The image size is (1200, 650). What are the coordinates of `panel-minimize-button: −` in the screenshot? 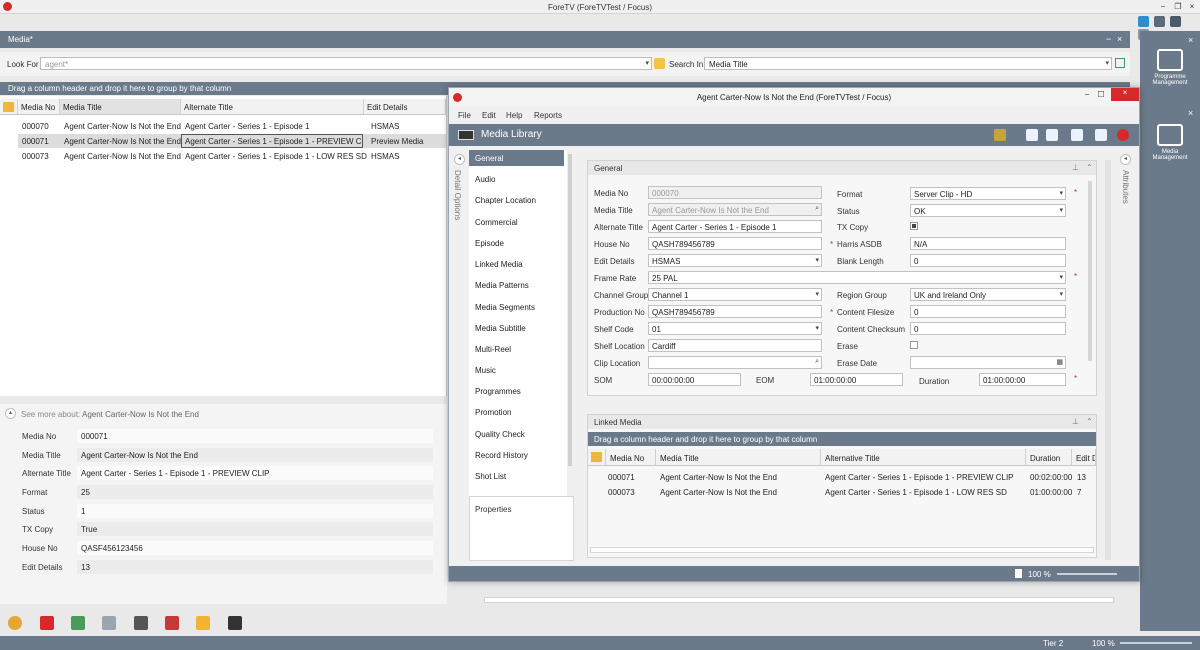 It's located at (1108, 39).